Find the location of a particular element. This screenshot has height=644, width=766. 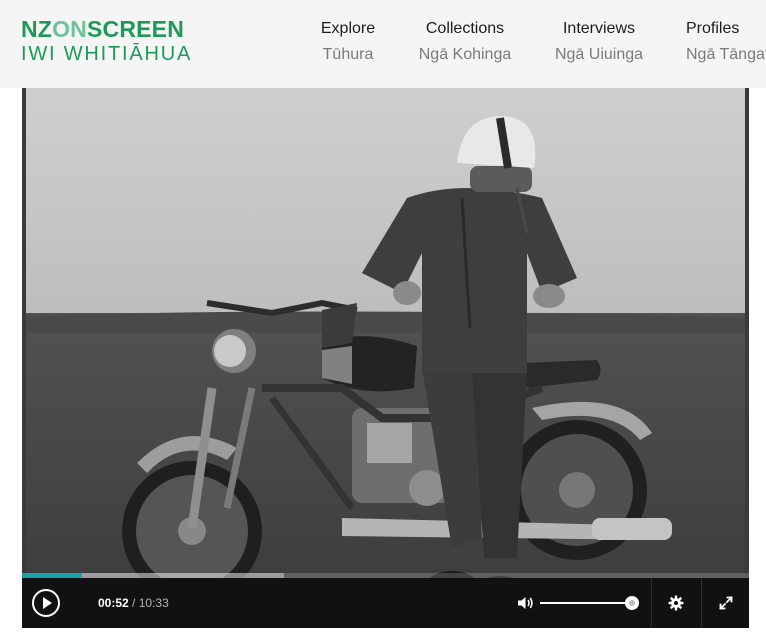

gear-icon is located at coordinates (676, 603).